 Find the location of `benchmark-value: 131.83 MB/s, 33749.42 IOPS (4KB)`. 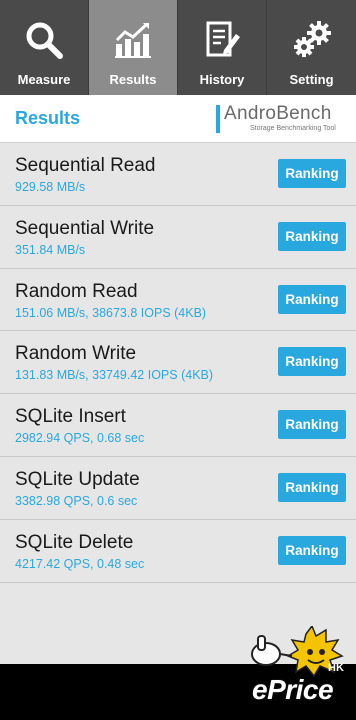

benchmark-value: 131.83 MB/s, 33749.42 IOPS (4KB) is located at coordinates (114, 375).